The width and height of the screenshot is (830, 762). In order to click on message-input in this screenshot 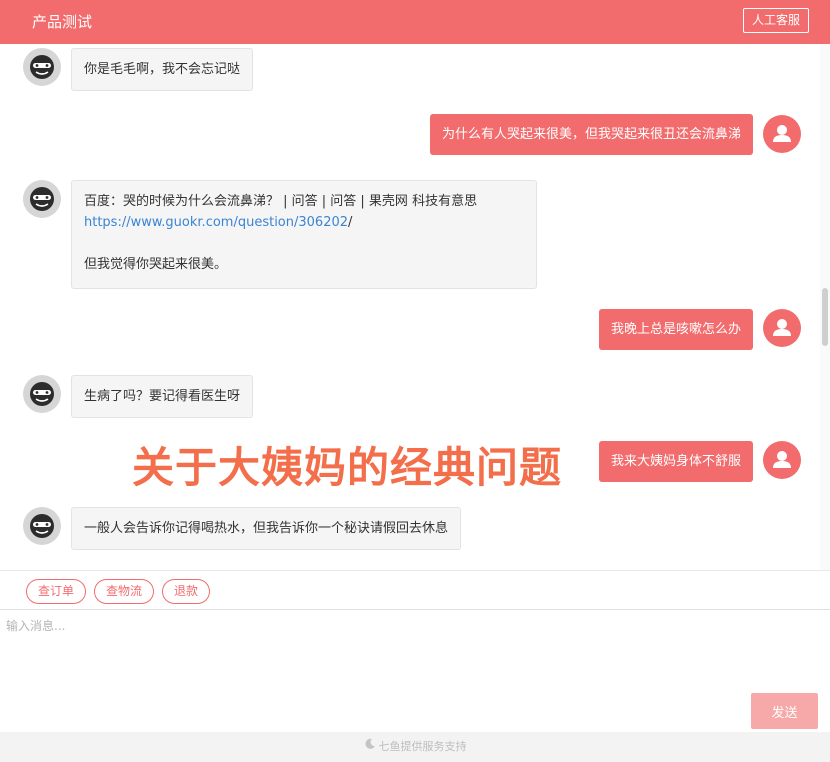, I will do `click(415, 653)`.